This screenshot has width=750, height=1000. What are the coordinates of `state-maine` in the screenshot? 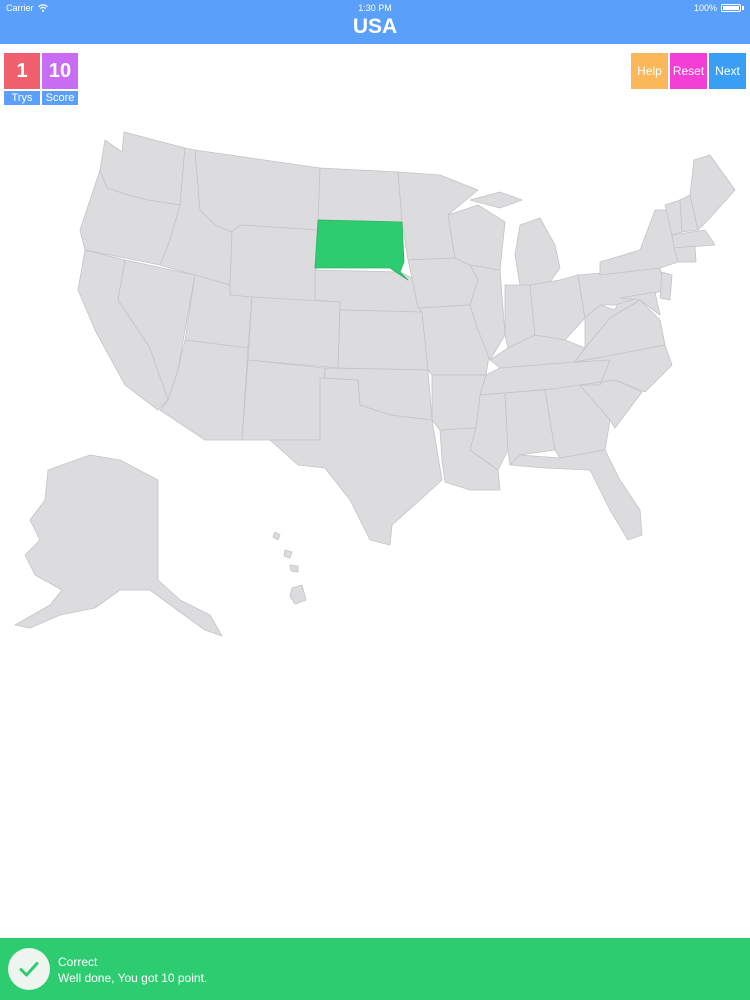 It's located at (712, 192).